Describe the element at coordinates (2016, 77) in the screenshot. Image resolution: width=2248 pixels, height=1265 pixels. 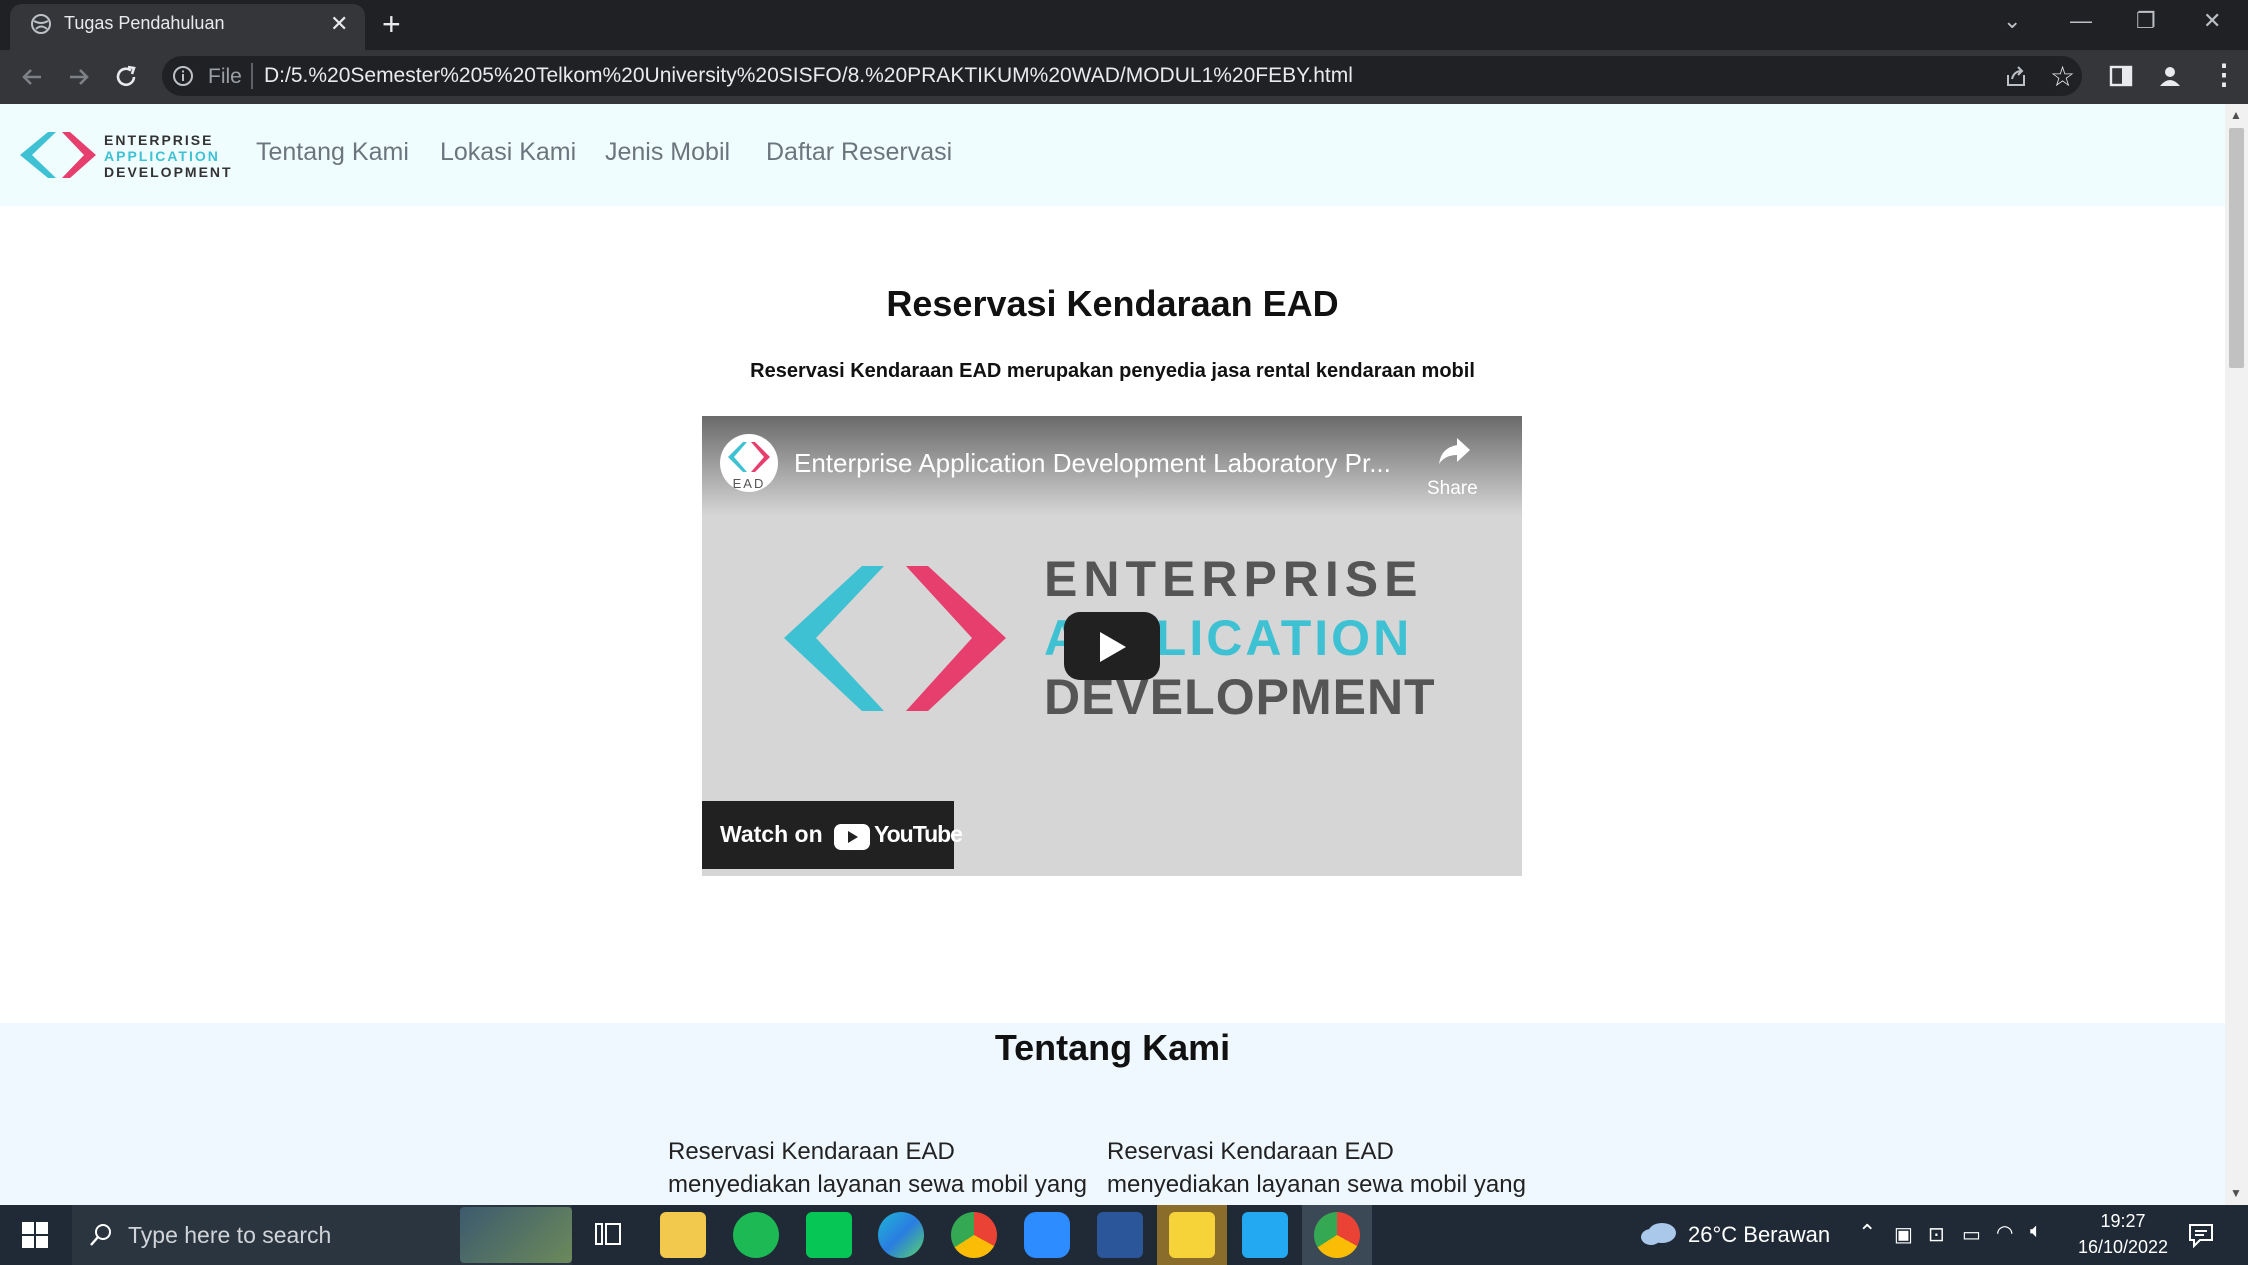
I see `share-page-icon` at that location.